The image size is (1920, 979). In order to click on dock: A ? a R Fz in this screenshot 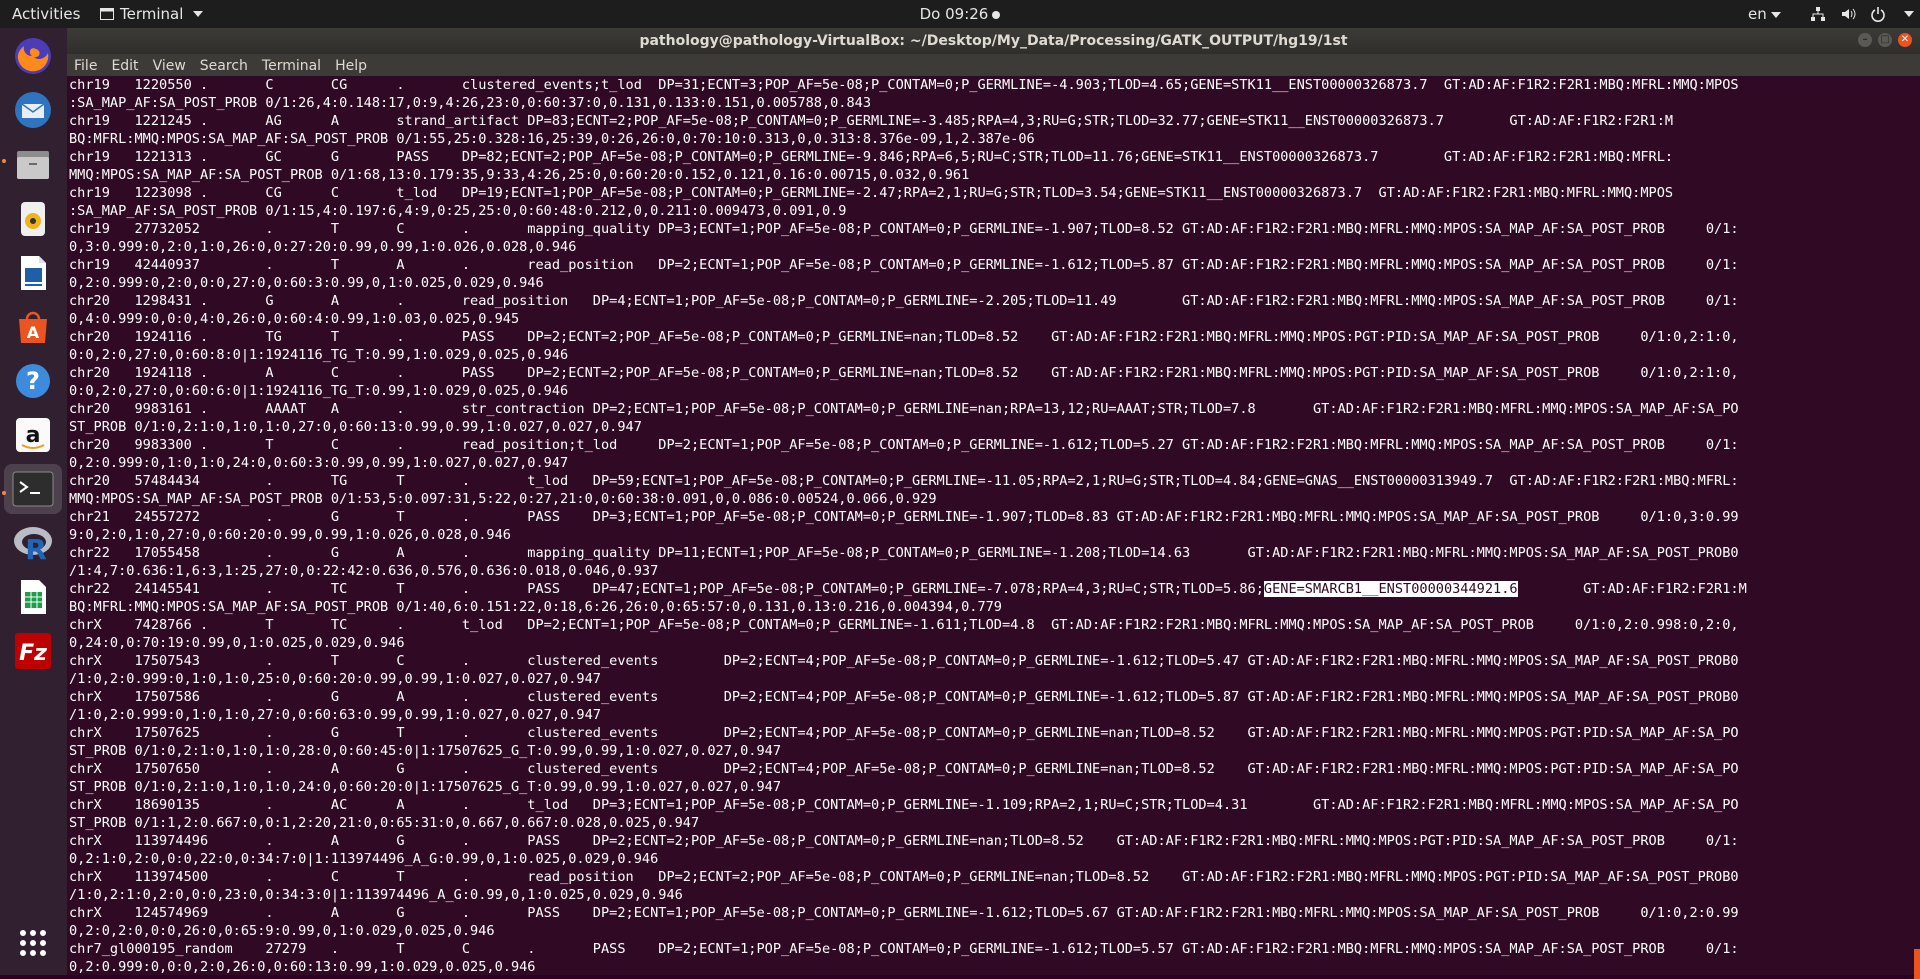, I will do `click(33, 501)`.